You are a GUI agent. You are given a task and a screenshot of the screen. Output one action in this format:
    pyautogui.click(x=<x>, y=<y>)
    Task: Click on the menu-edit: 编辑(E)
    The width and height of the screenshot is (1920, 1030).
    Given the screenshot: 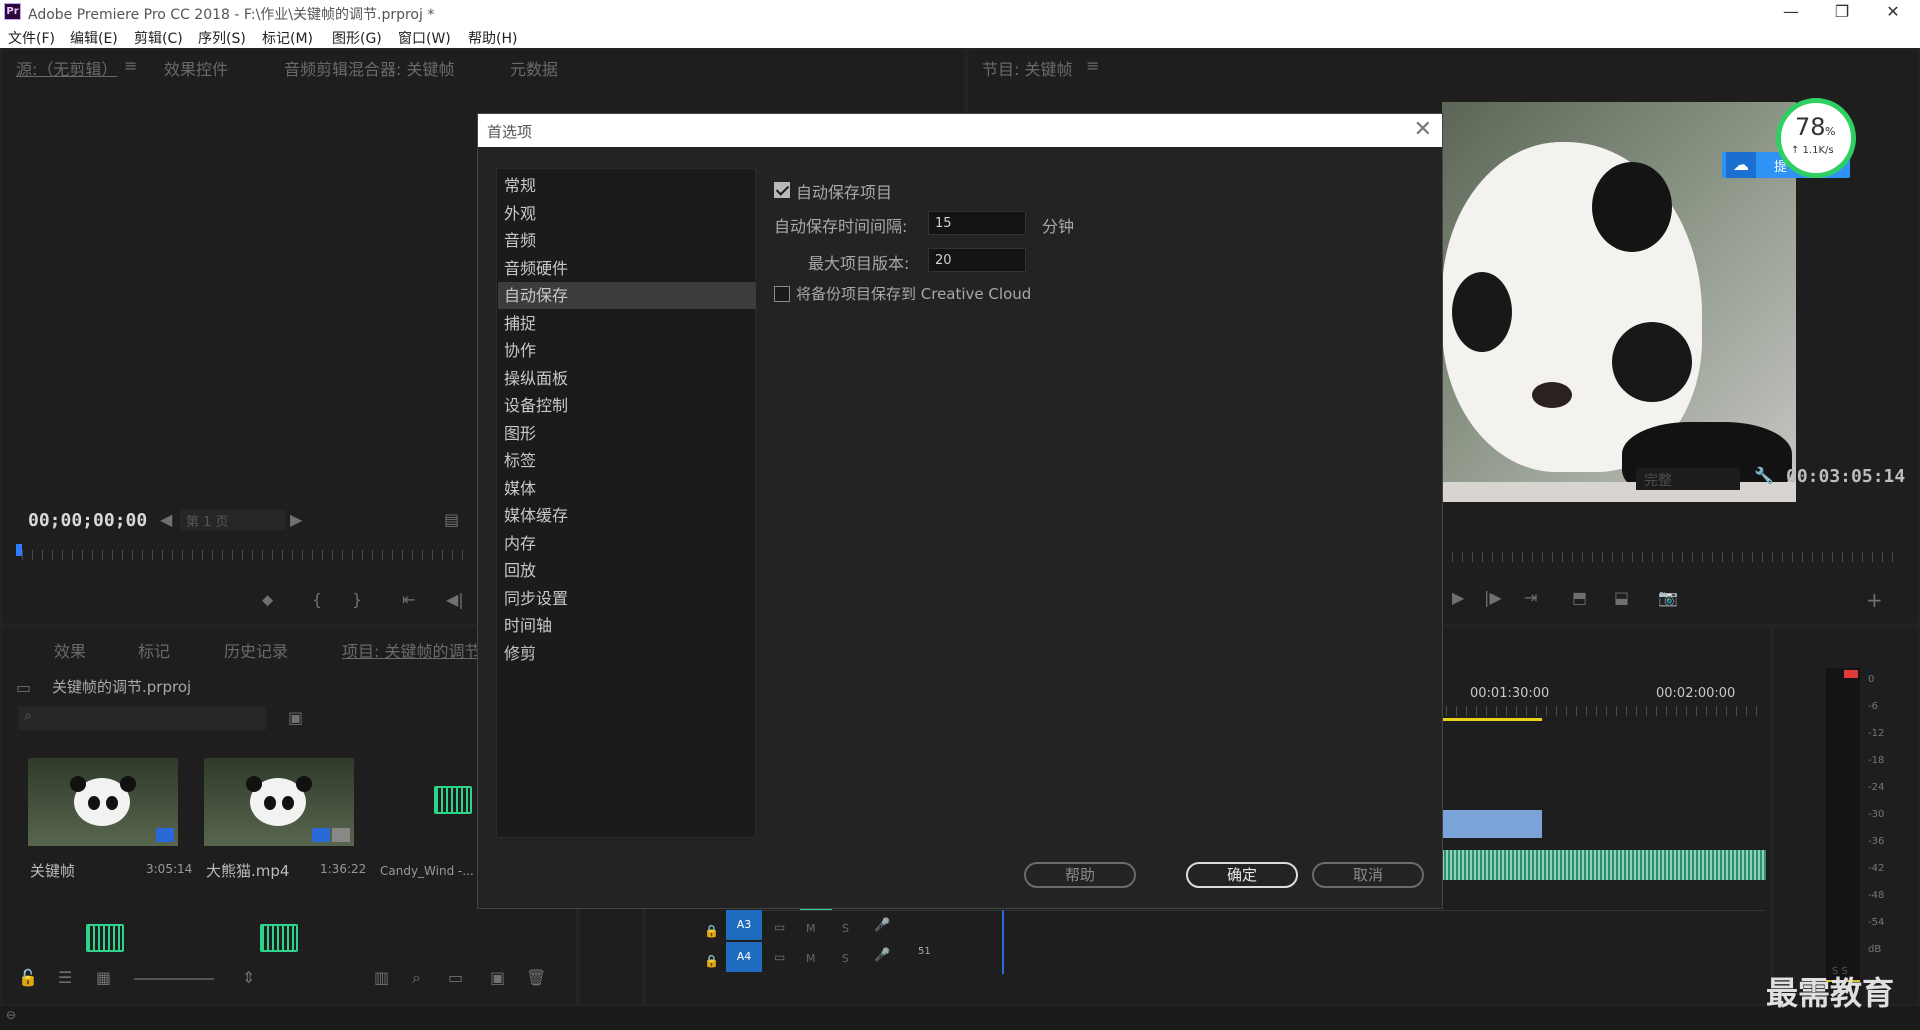 What is the action you would take?
    pyautogui.click(x=94, y=38)
    